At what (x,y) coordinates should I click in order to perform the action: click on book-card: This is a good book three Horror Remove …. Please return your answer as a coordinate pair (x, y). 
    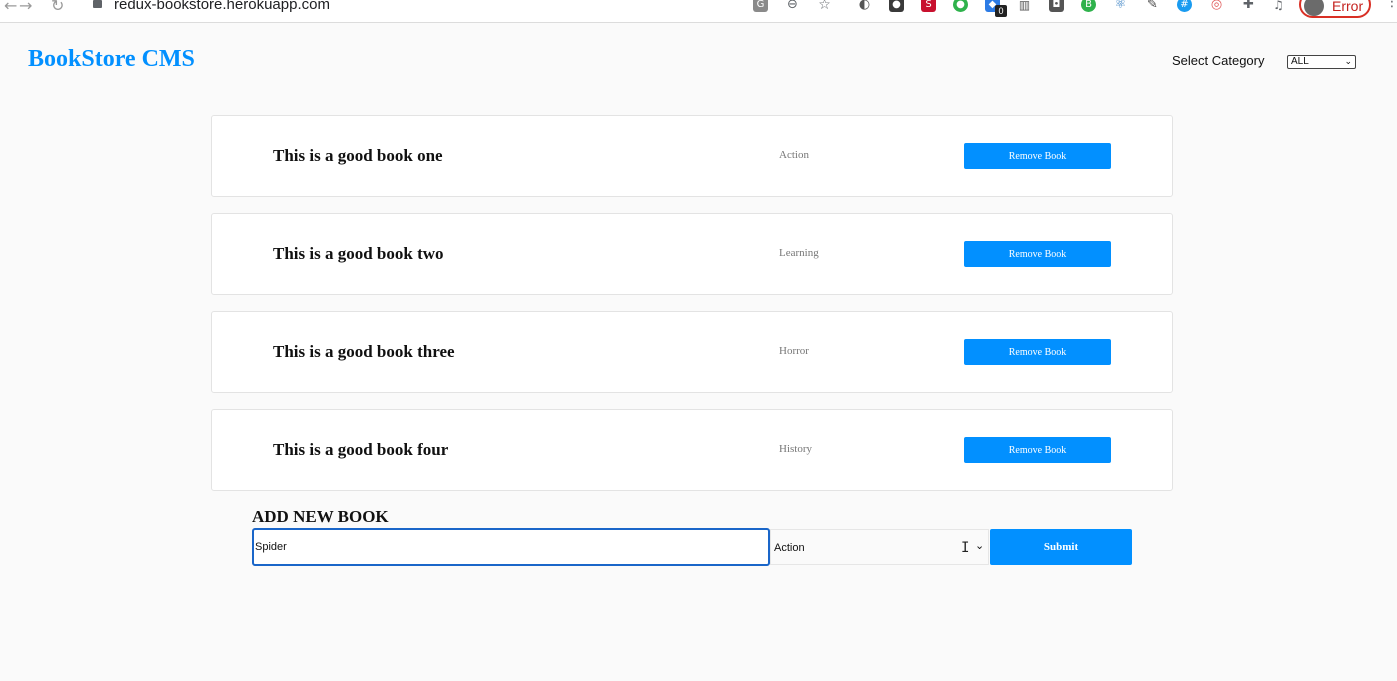
    Looking at the image, I should click on (692, 352).